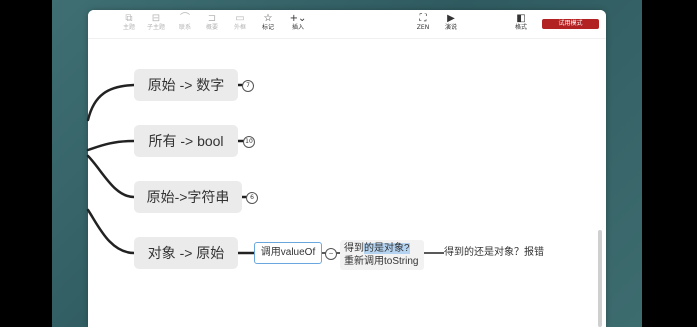  Describe the element at coordinates (186, 85) in the screenshot. I see `topic-primitive-to-number: 原始 -> 数字` at that location.